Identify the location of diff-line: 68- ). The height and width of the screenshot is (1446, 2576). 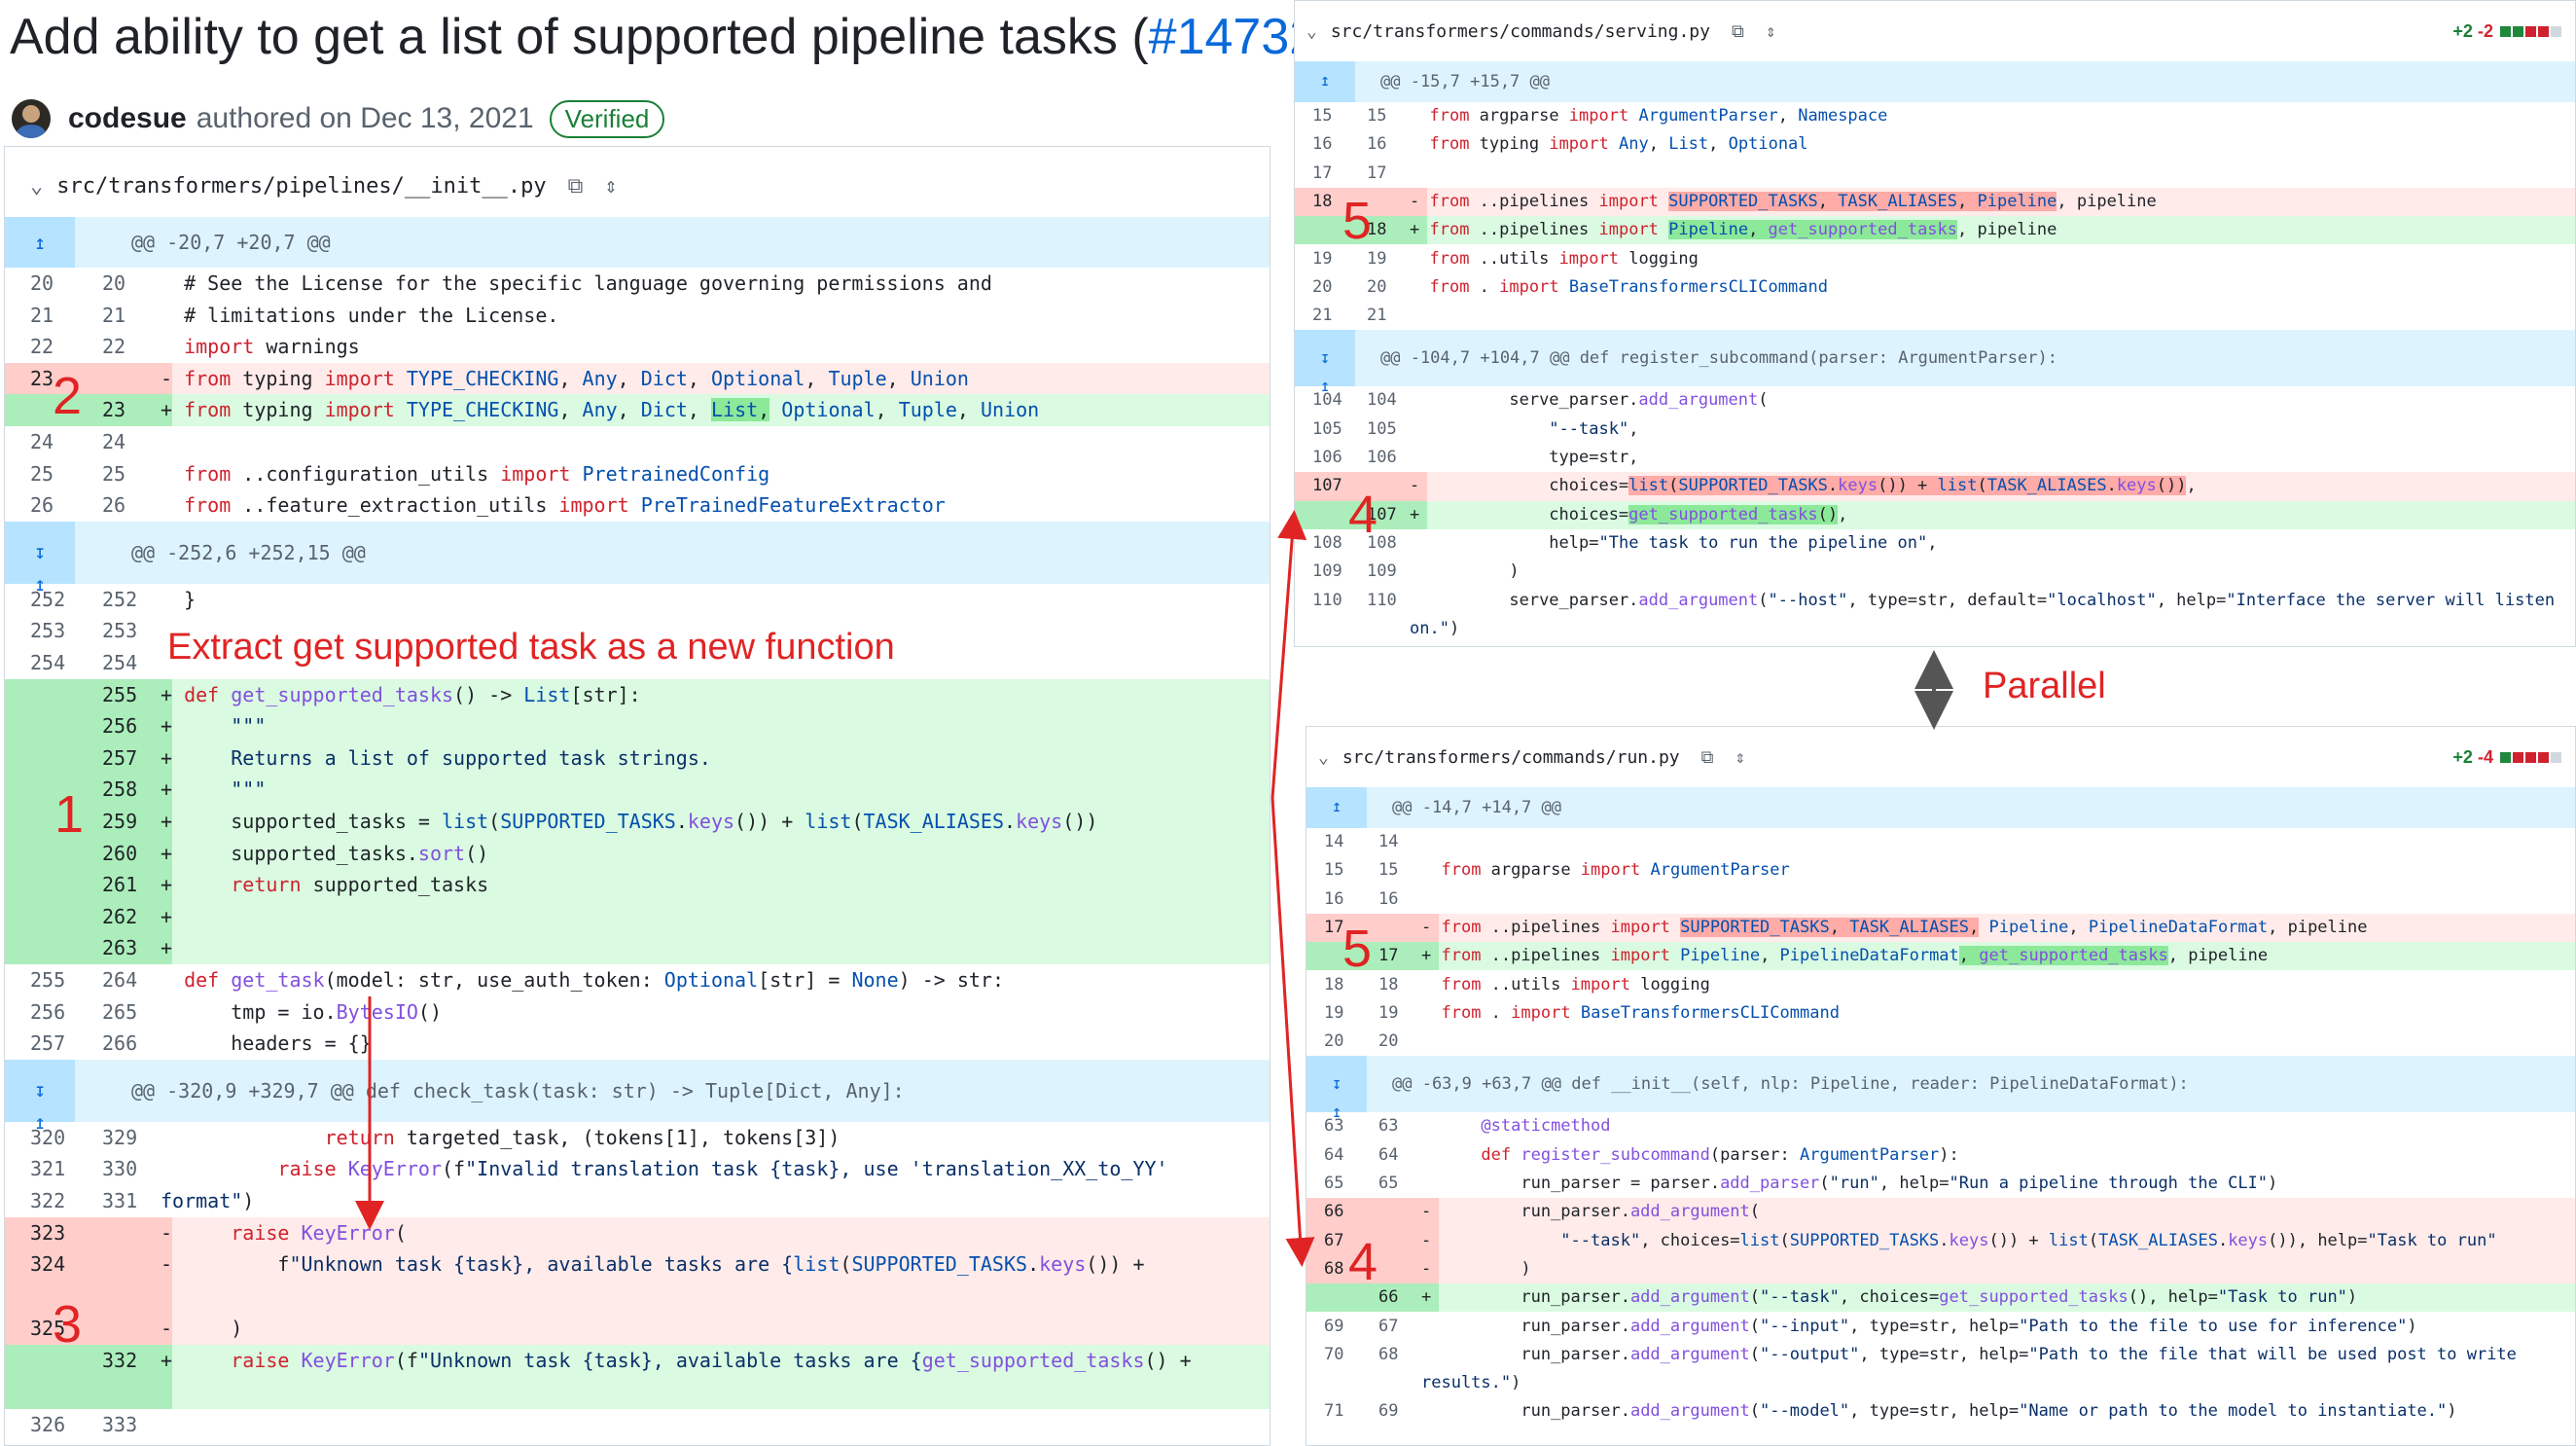
(1940, 1269).